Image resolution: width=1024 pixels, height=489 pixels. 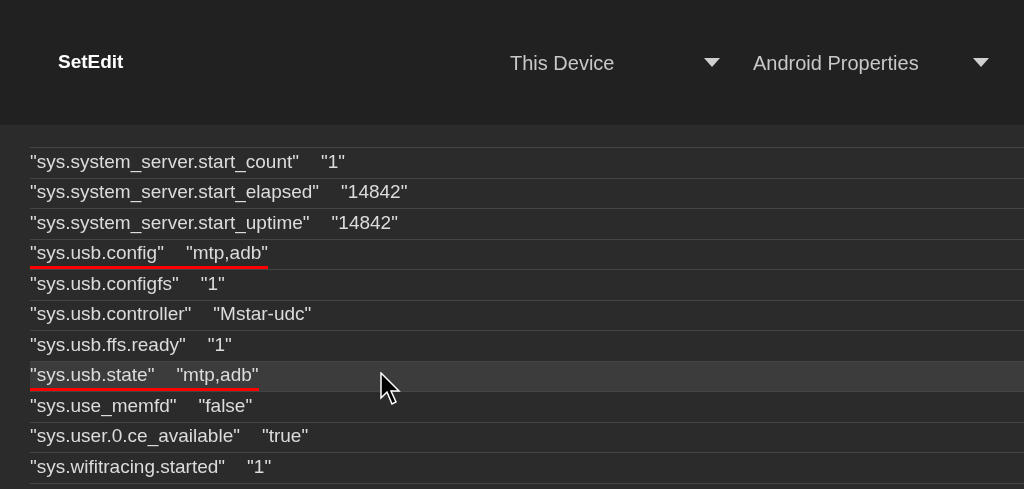 What do you see at coordinates (262, 314) in the screenshot?
I see `property-value: "Mstar-udc"` at bounding box center [262, 314].